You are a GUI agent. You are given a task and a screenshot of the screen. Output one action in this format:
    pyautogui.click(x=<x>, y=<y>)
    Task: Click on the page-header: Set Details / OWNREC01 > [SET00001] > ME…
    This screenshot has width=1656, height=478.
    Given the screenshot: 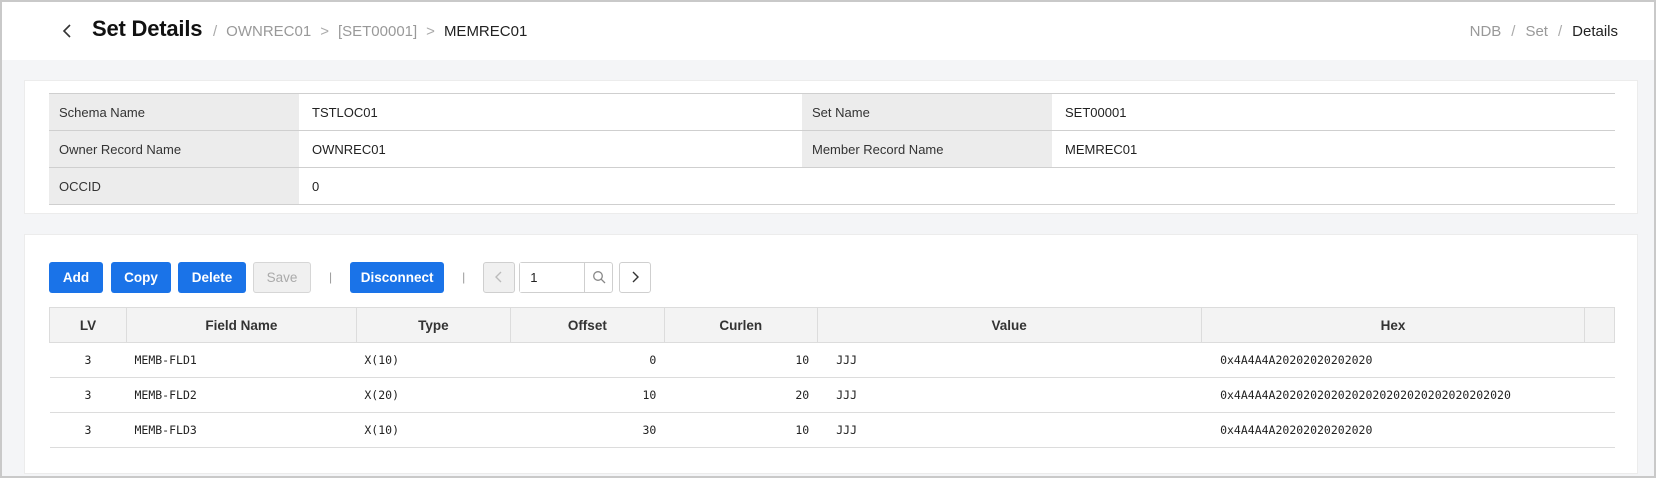 What is the action you would take?
    pyautogui.click(x=828, y=31)
    